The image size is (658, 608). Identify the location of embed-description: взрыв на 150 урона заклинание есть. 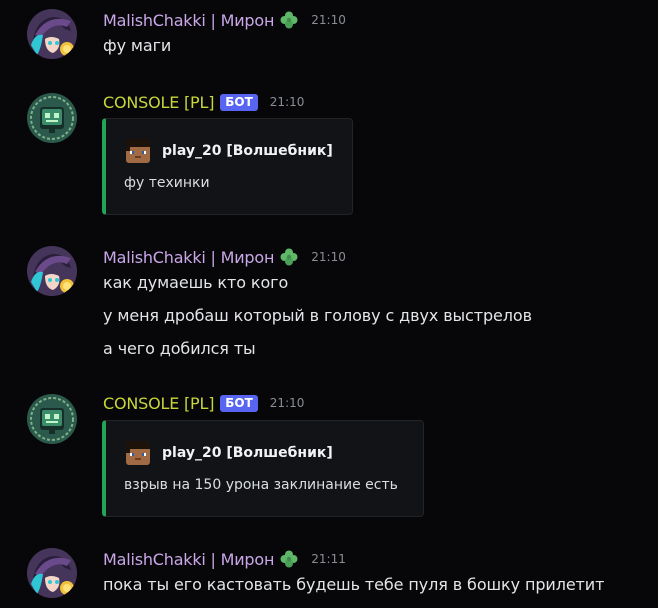
(261, 485).